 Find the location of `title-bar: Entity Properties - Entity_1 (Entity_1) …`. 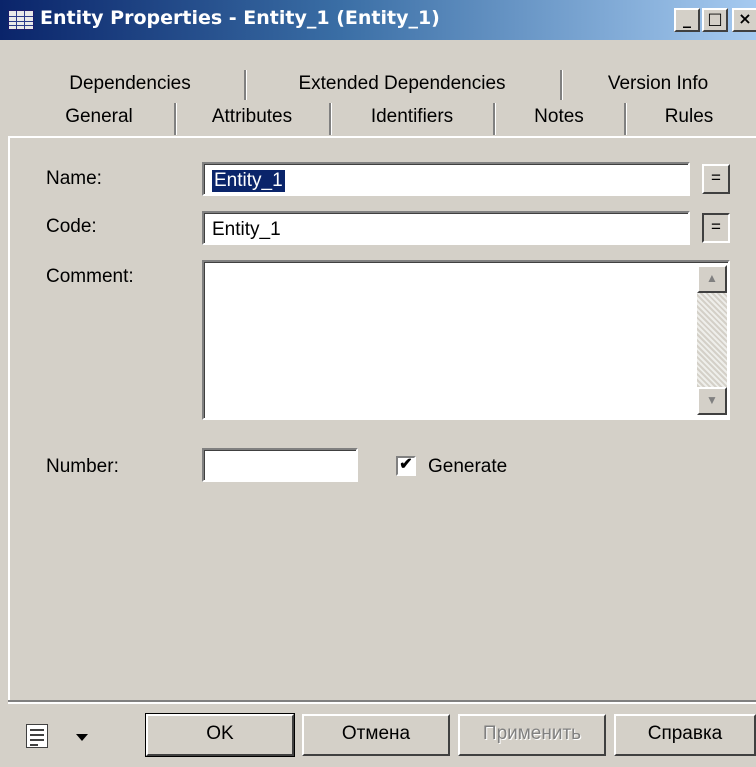

title-bar: Entity Properties - Entity_1 (Entity_1) … is located at coordinates (378, 20).